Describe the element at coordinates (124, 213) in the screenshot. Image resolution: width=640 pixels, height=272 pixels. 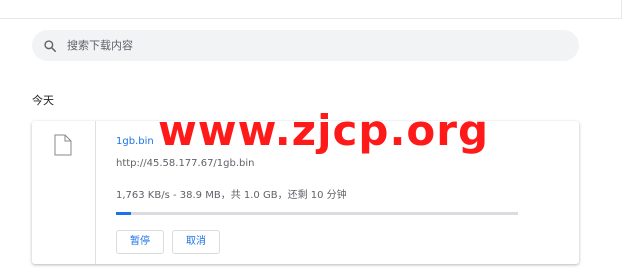
I see `progress-bar-fill` at that location.